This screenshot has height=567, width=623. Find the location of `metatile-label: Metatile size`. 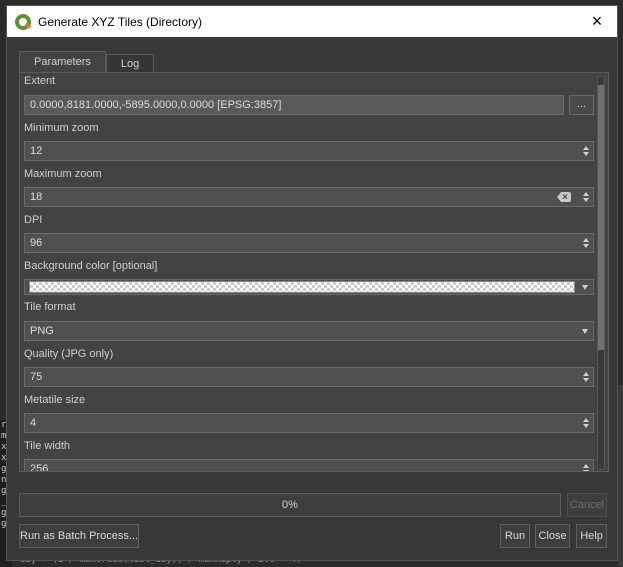

metatile-label: Metatile size is located at coordinates (55, 400).